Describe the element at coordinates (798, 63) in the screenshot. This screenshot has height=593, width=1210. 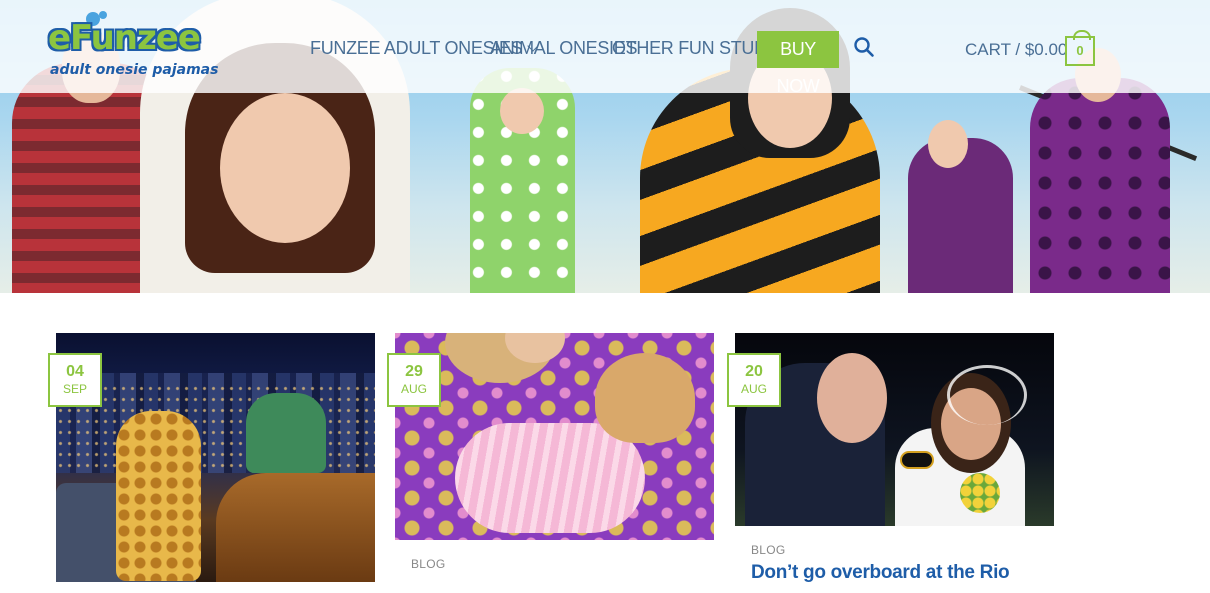
I see `buy-now-button: BUY NOW` at that location.